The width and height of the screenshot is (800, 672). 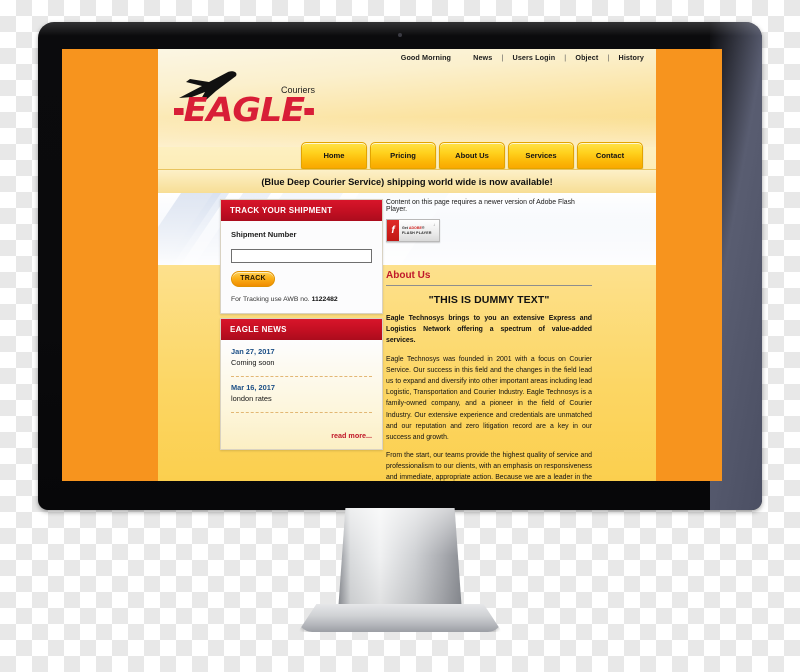 What do you see at coordinates (610, 155) in the screenshot?
I see `nav-item-contact: Contact` at bounding box center [610, 155].